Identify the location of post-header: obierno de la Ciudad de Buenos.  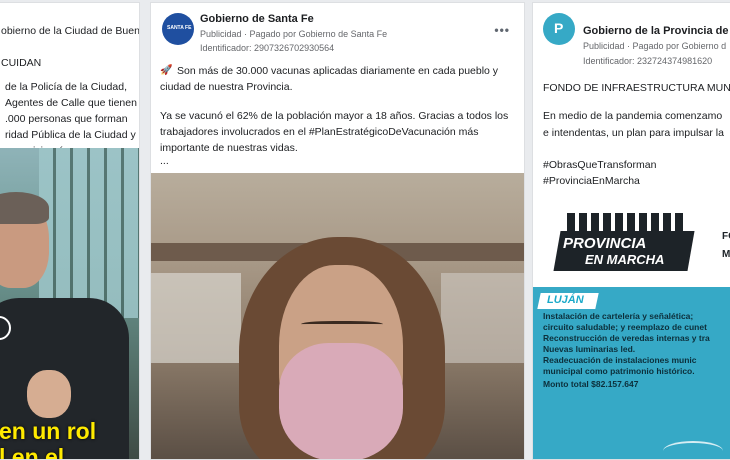
(69, 32).